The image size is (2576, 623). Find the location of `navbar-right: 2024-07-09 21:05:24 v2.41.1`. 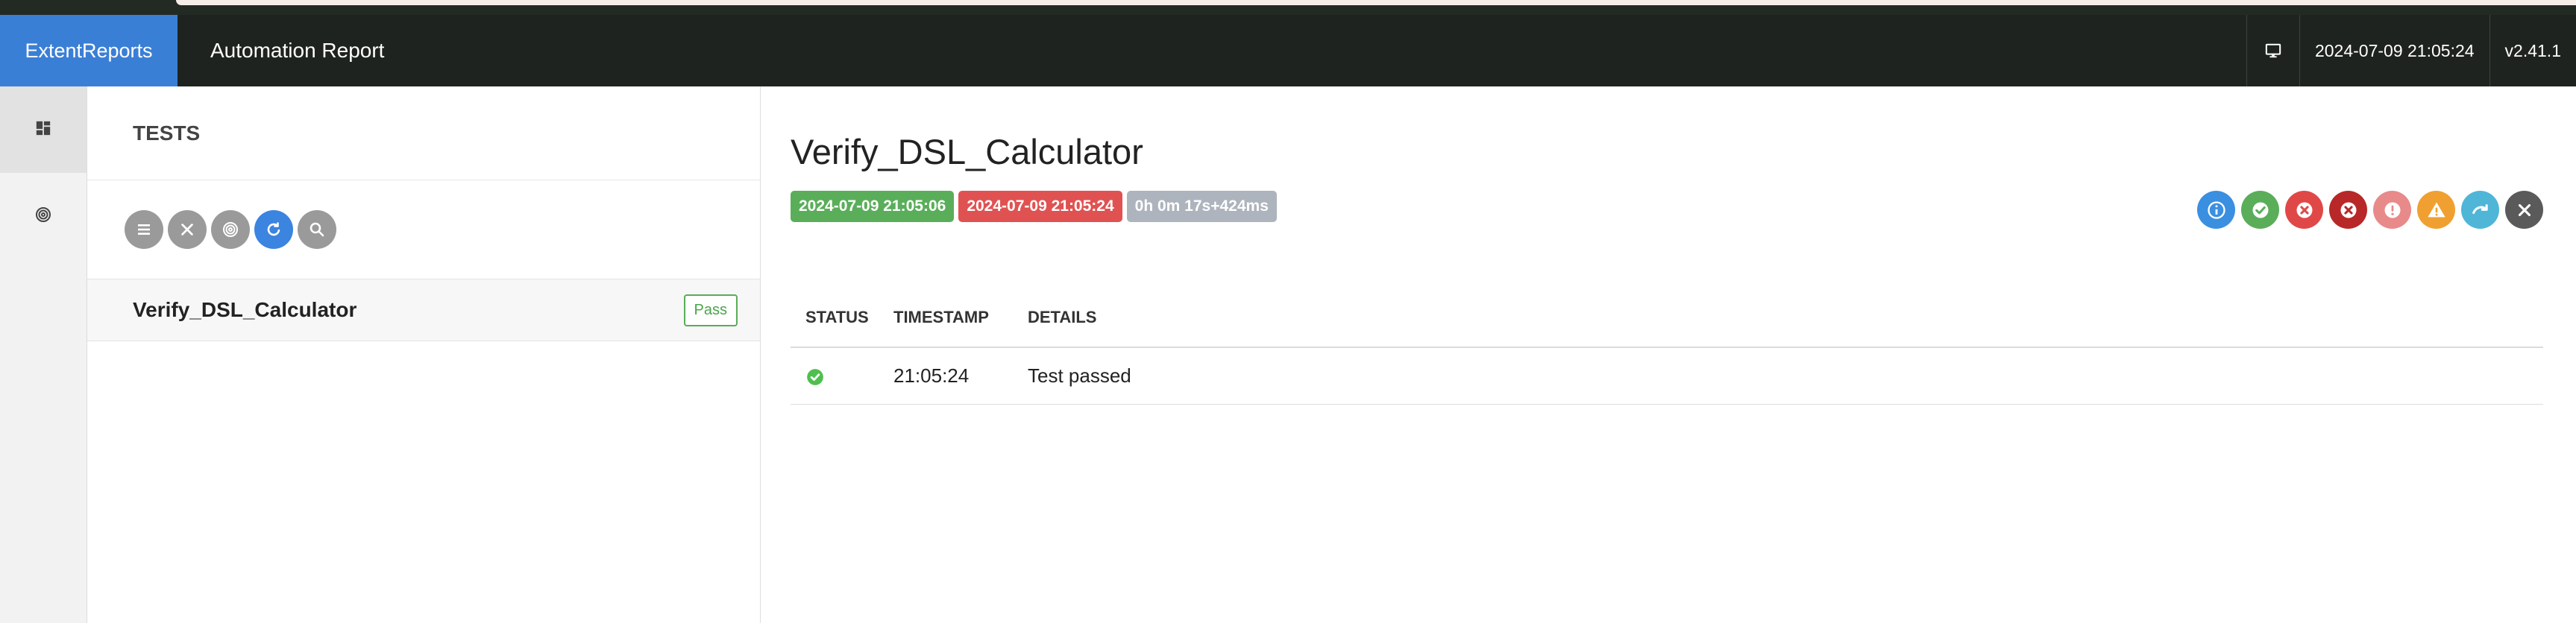

navbar-right: 2024-07-09 21:05:24 v2.41.1 is located at coordinates (2411, 50).